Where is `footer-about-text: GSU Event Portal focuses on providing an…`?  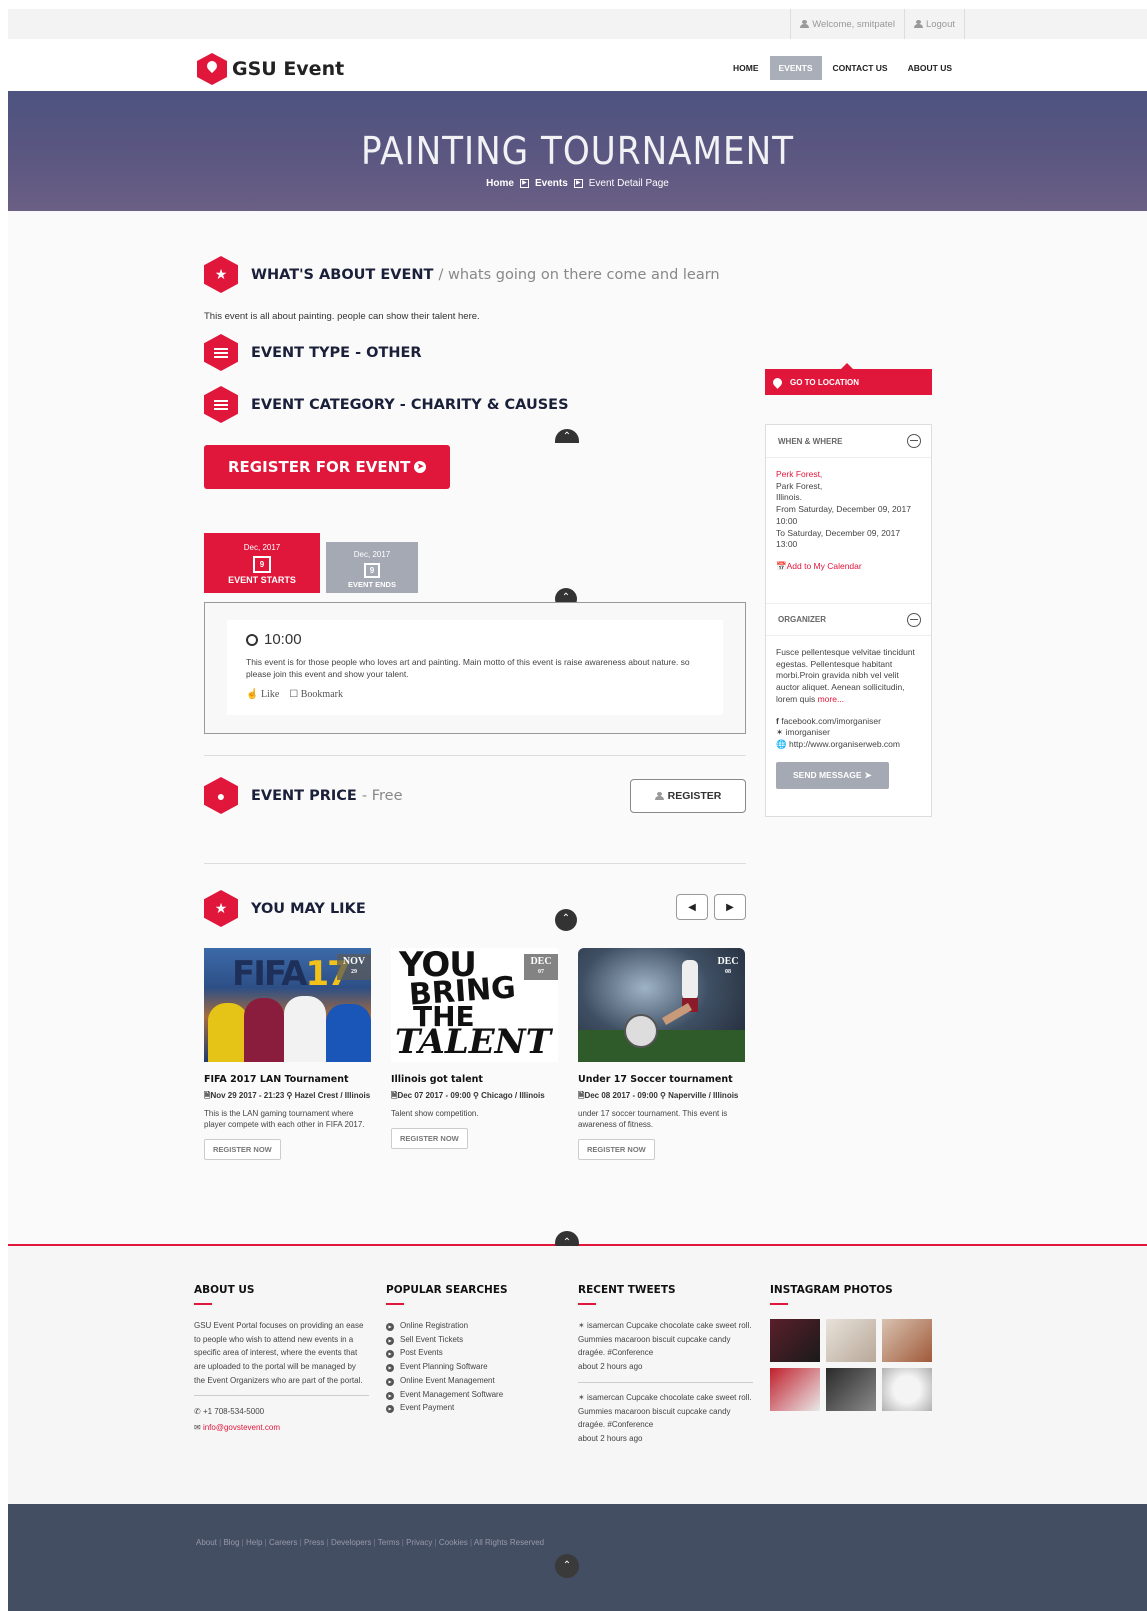
footer-about-text: GSU Event Portal focuses on providing an… is located at coordinates (279, 1353).